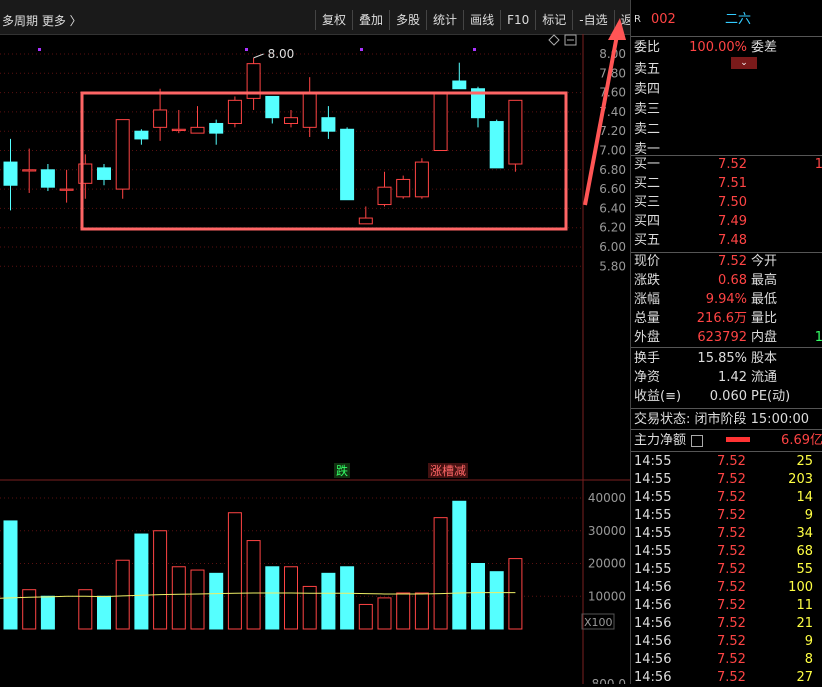 The width and height of the screenshot is (822, 687). Describe the element at coordinates (726, 419) in the screenshot. I see `trade-status-row: 交易状态: 闭市阶段 15:00:00` at that location.